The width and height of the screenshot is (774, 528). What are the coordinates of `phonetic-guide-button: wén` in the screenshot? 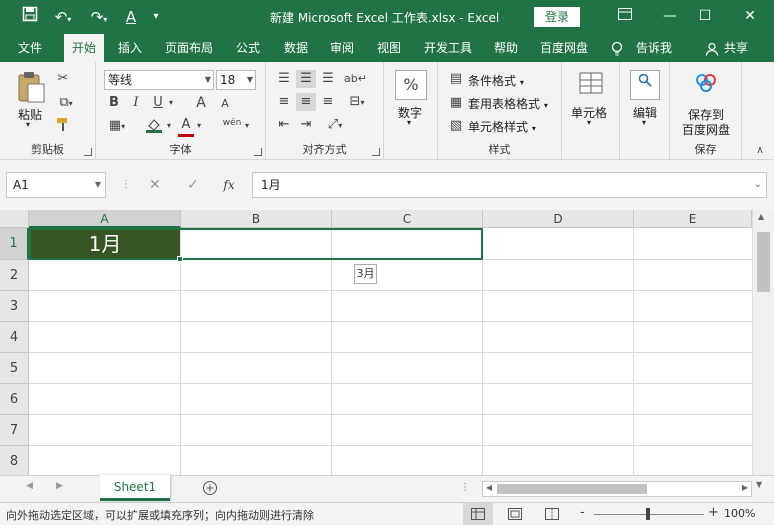 It's located at (232, 123).